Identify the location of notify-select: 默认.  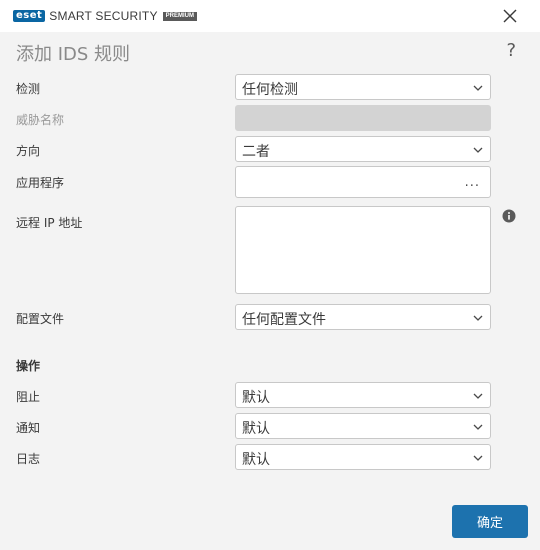
(363, 426).